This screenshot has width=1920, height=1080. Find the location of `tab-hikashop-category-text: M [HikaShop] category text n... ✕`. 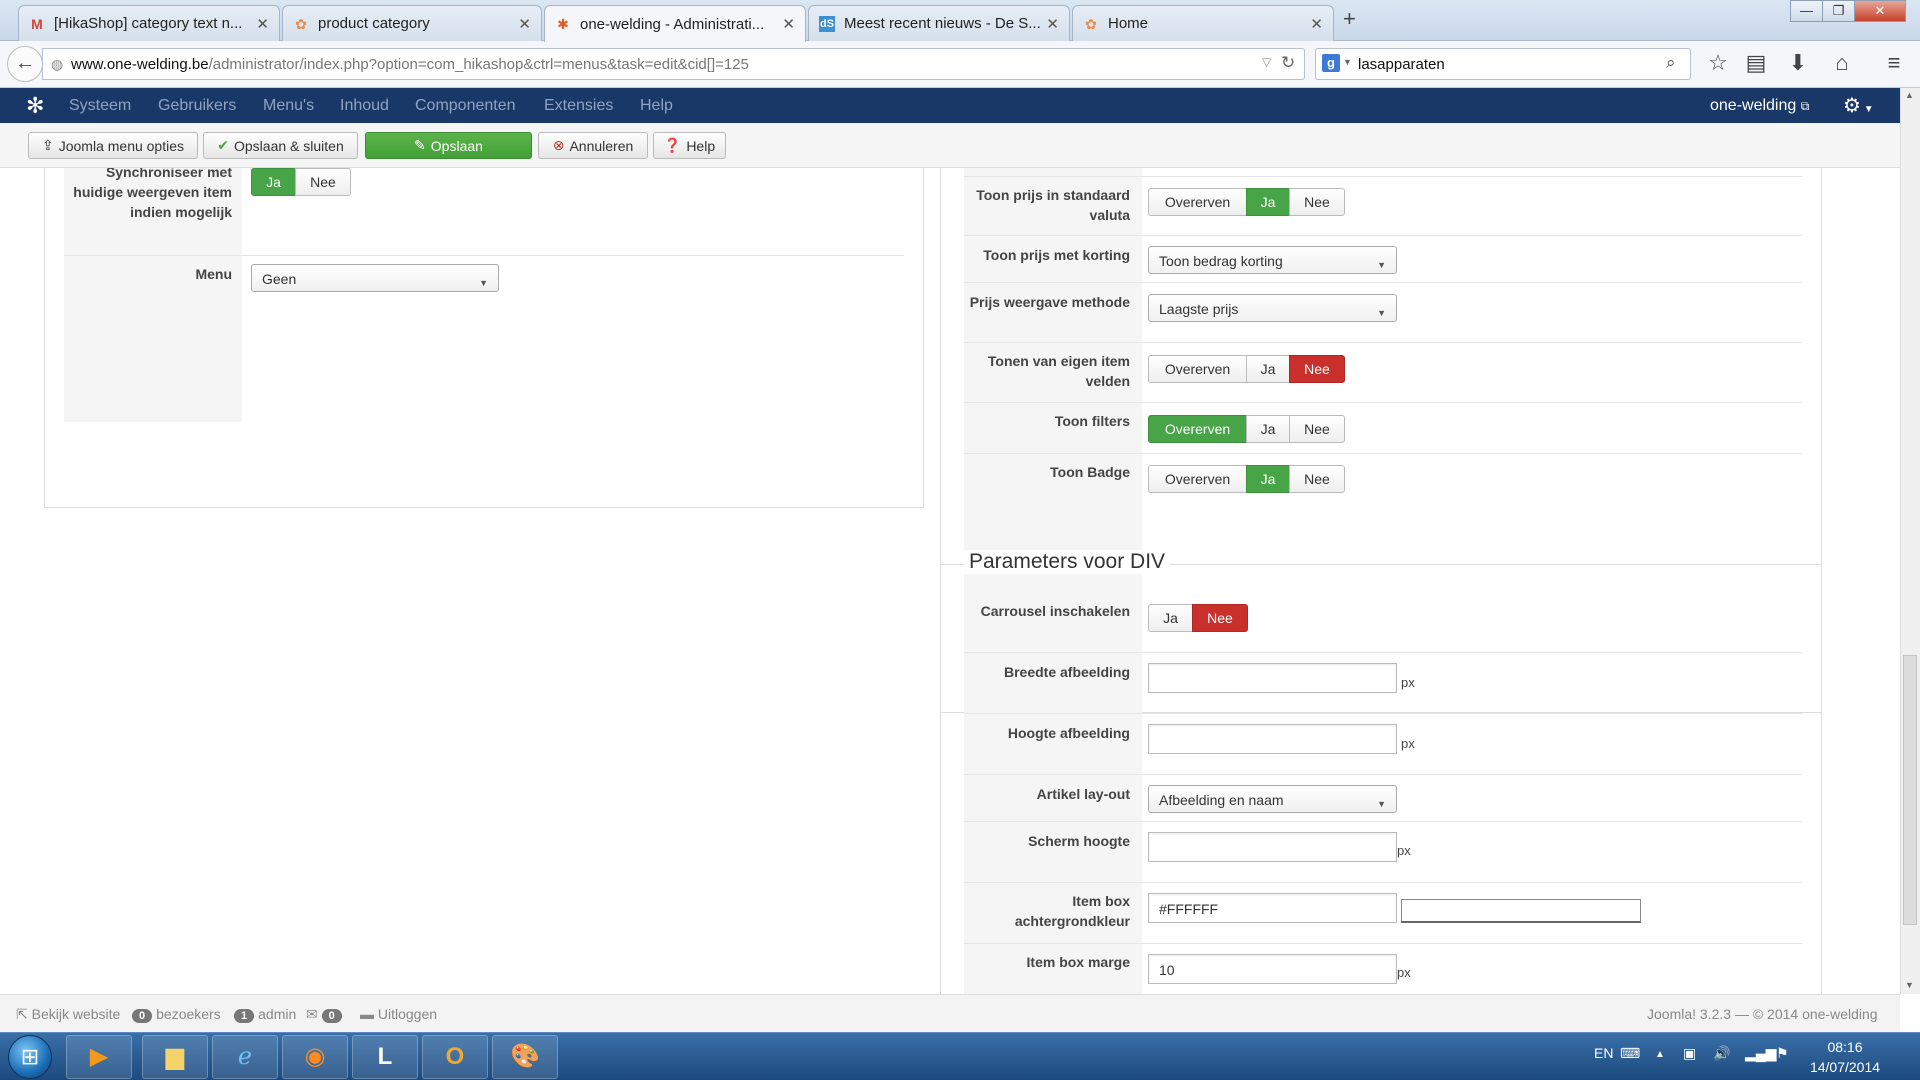

tab-hikashop-category-text: M [HikaShop] category text n... ✕ is located at coordinates (149, 23).